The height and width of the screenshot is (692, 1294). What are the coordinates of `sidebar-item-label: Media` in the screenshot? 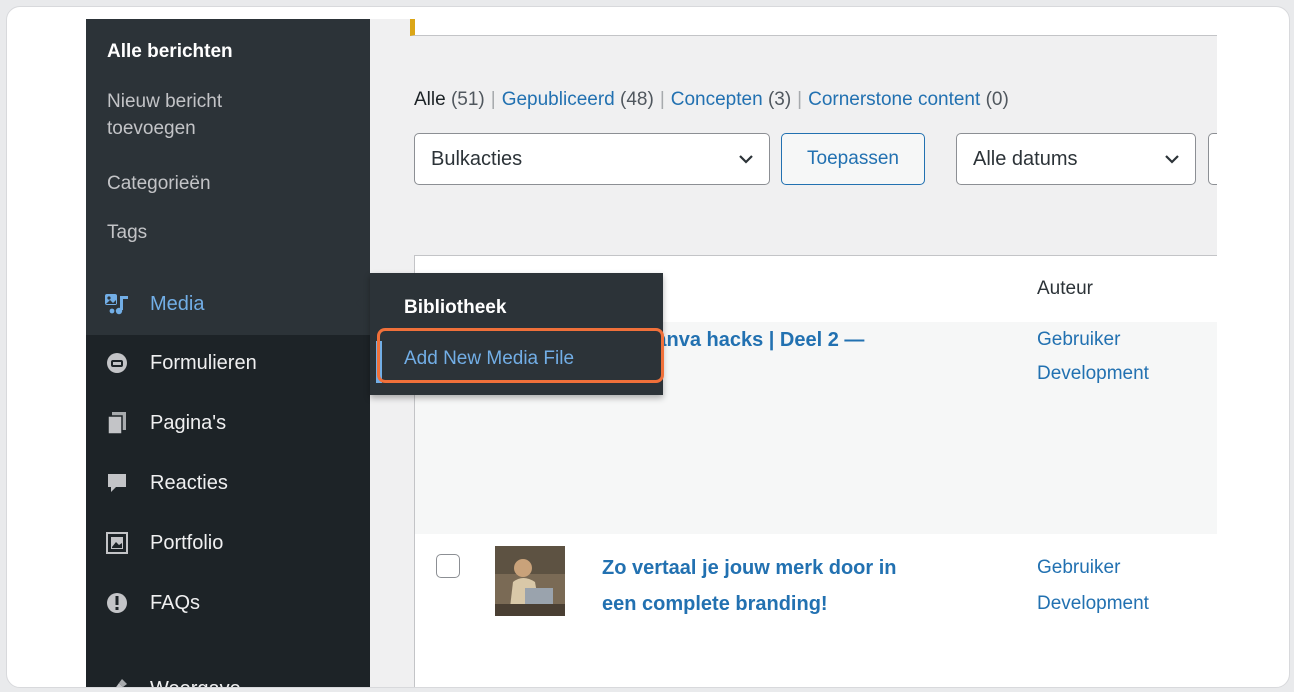 It's located at (177, 303).